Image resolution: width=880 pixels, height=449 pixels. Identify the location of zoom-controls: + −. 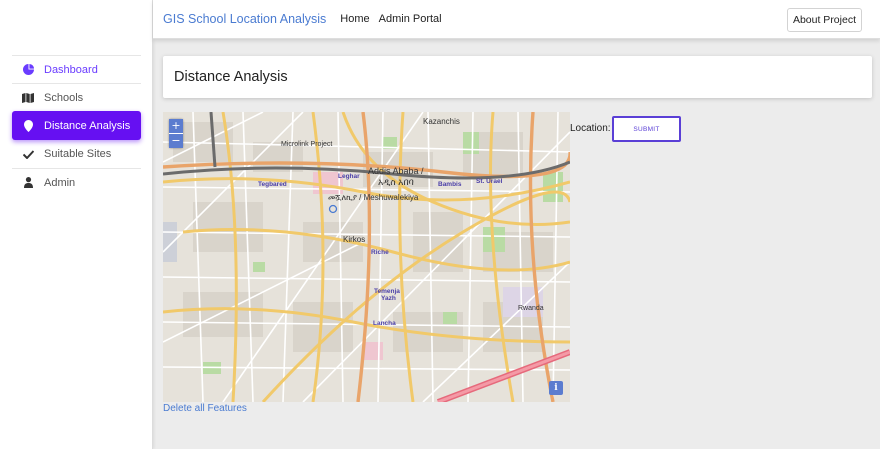
(176, 133).